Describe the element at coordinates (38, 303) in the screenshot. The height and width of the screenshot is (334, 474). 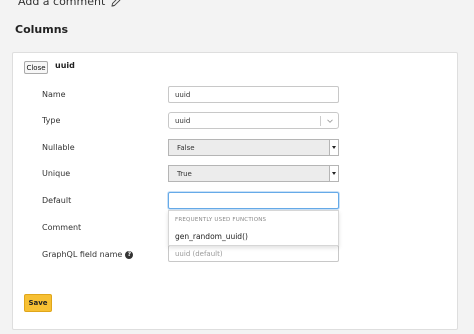
I see `save-button: Save` at that location.